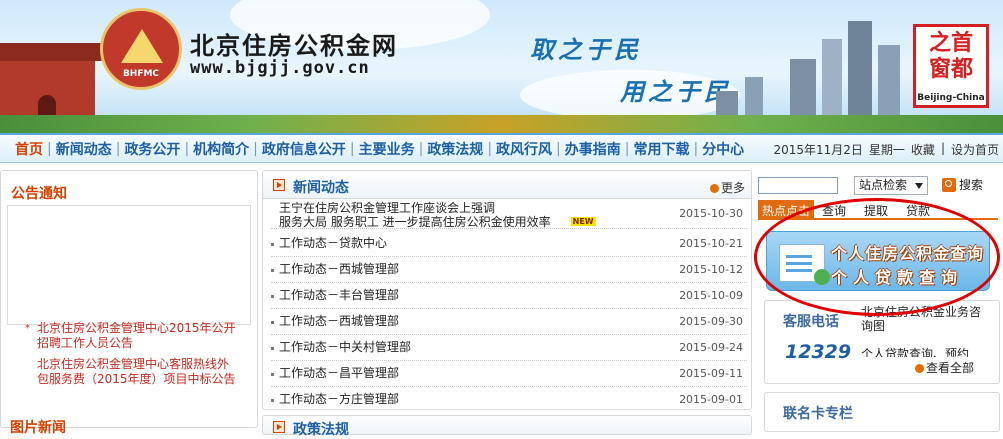  Describe the element at coordinates (786, 210) in the screenshot. I see `tab-hot: 热点点击` at that location.